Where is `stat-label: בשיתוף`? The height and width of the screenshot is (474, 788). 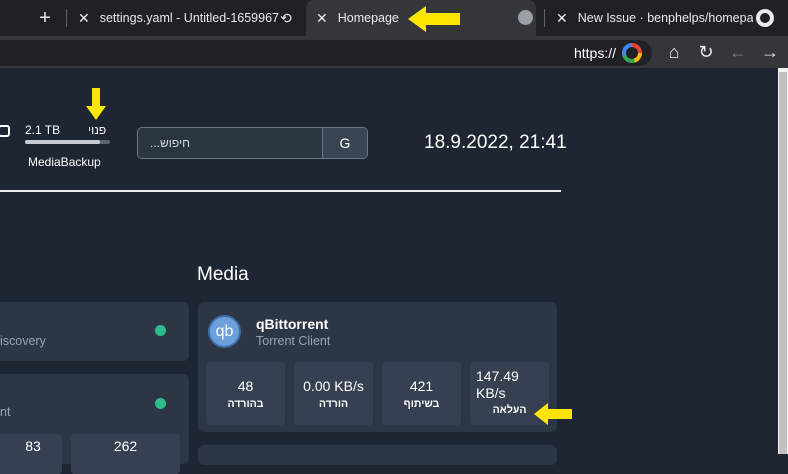 stat-label: בשיתוף is located at coordinates (421, 404).